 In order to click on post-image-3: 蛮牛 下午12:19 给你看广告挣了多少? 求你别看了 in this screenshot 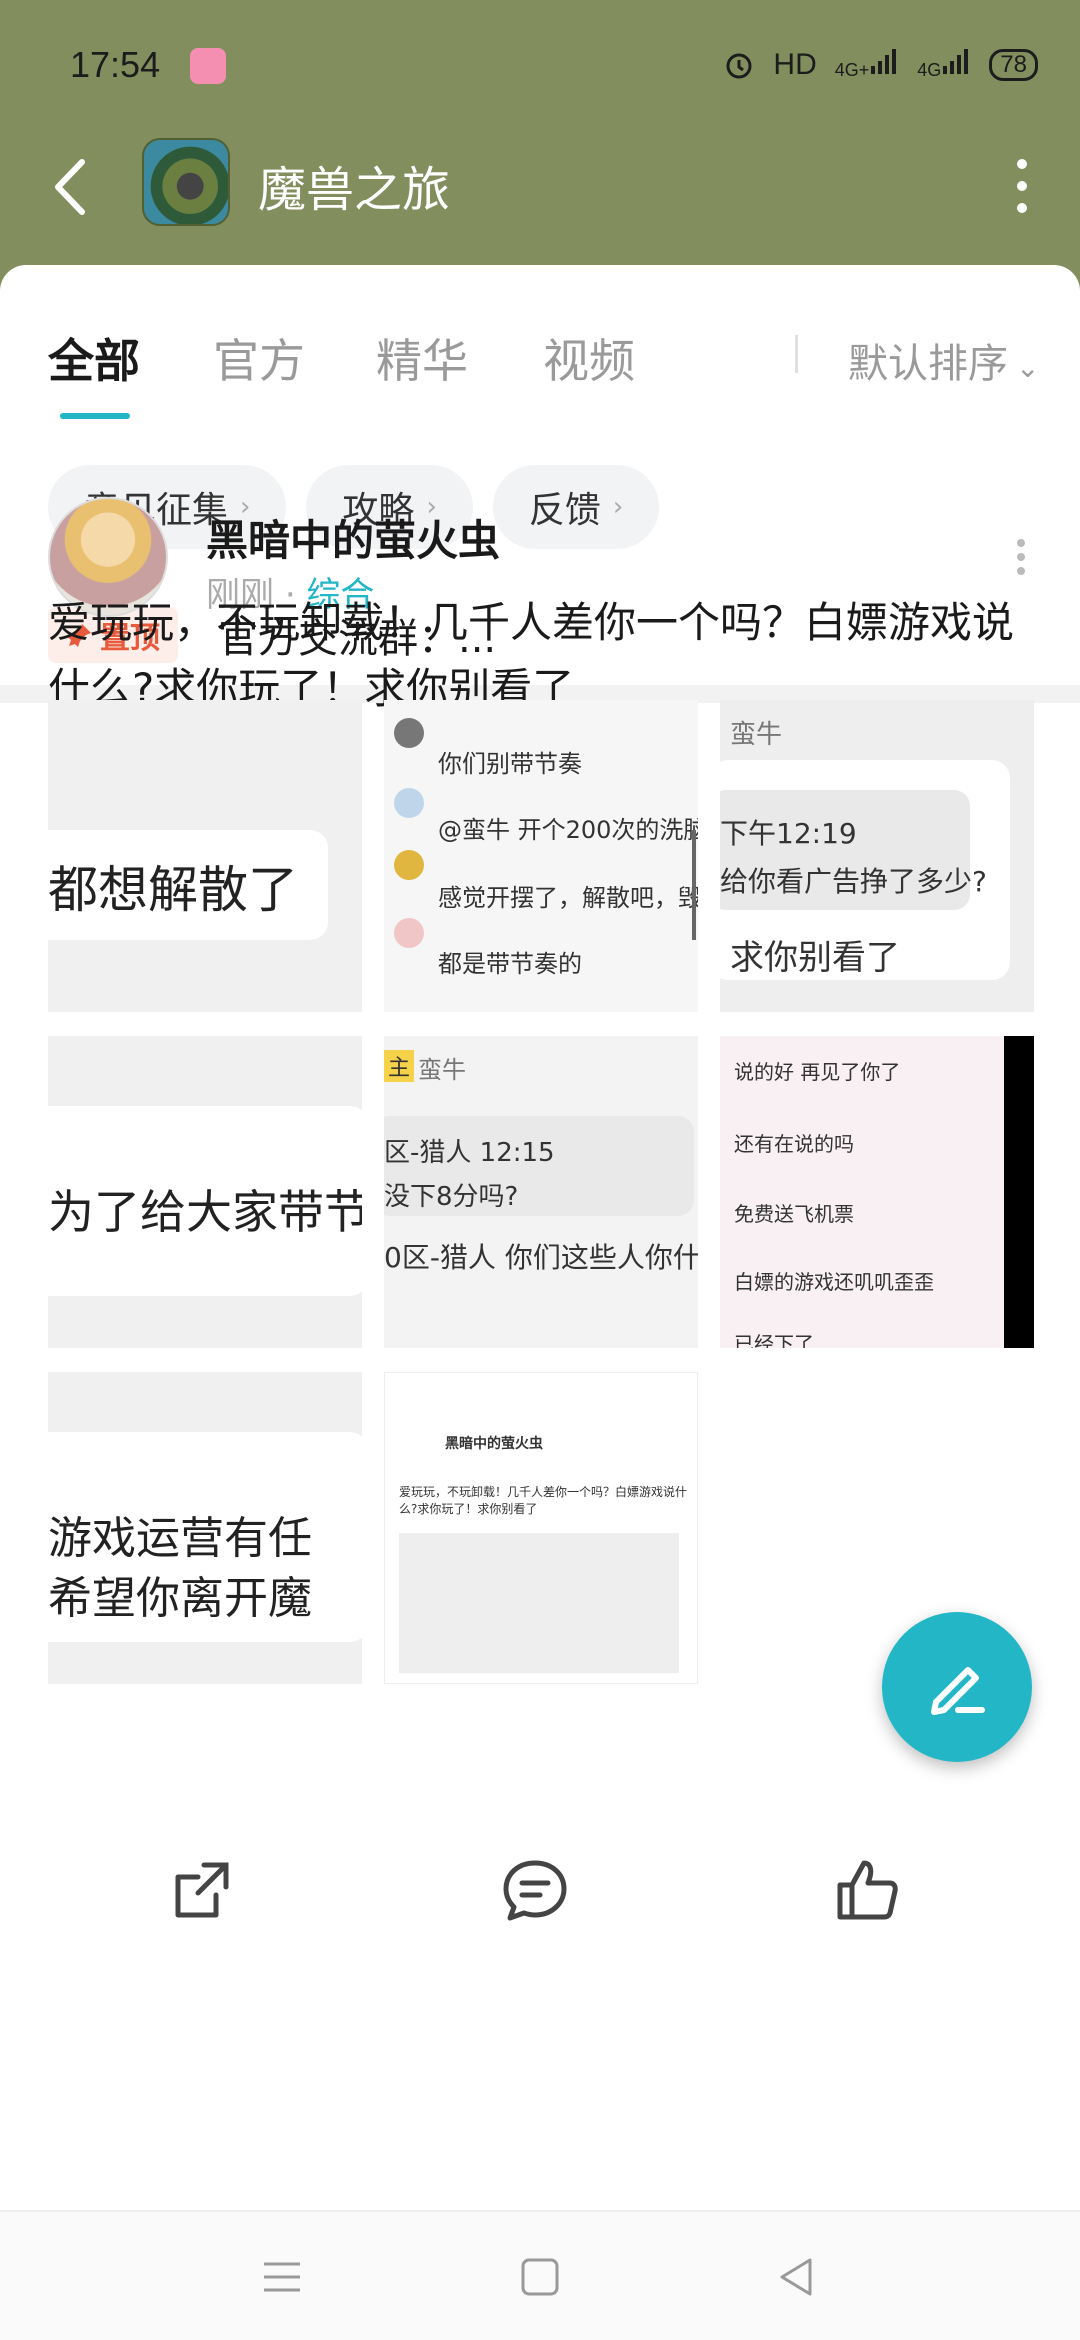, I will do `click(877, 856)`.